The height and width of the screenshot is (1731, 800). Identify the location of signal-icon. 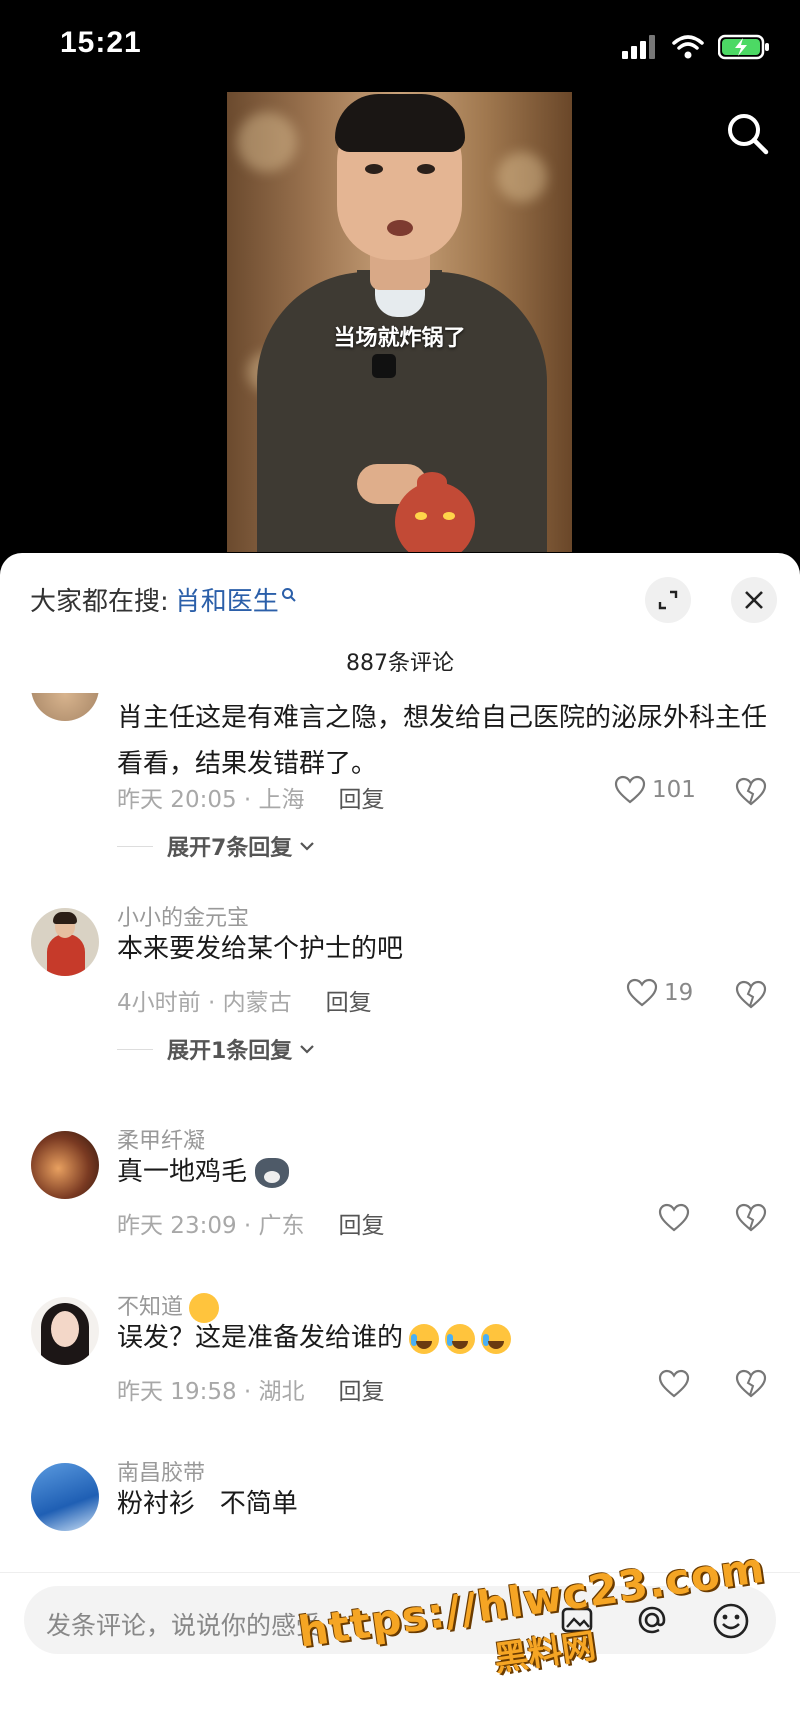
(638, 47).